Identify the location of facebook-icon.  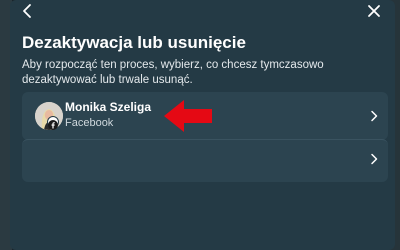
(53, 123).